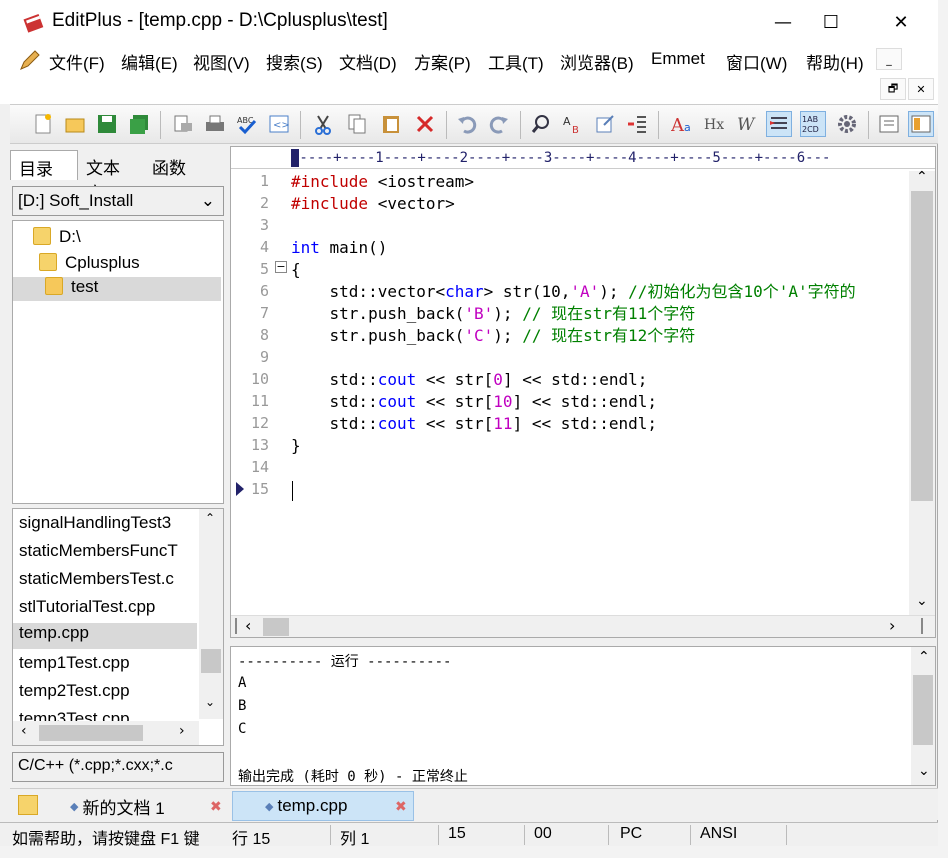 This screenshot has height=858, width=948. Describe the element at coordinates (87, 610) in the screenshot. I see `list-item: stlTutorialTest.cpp` at that location.